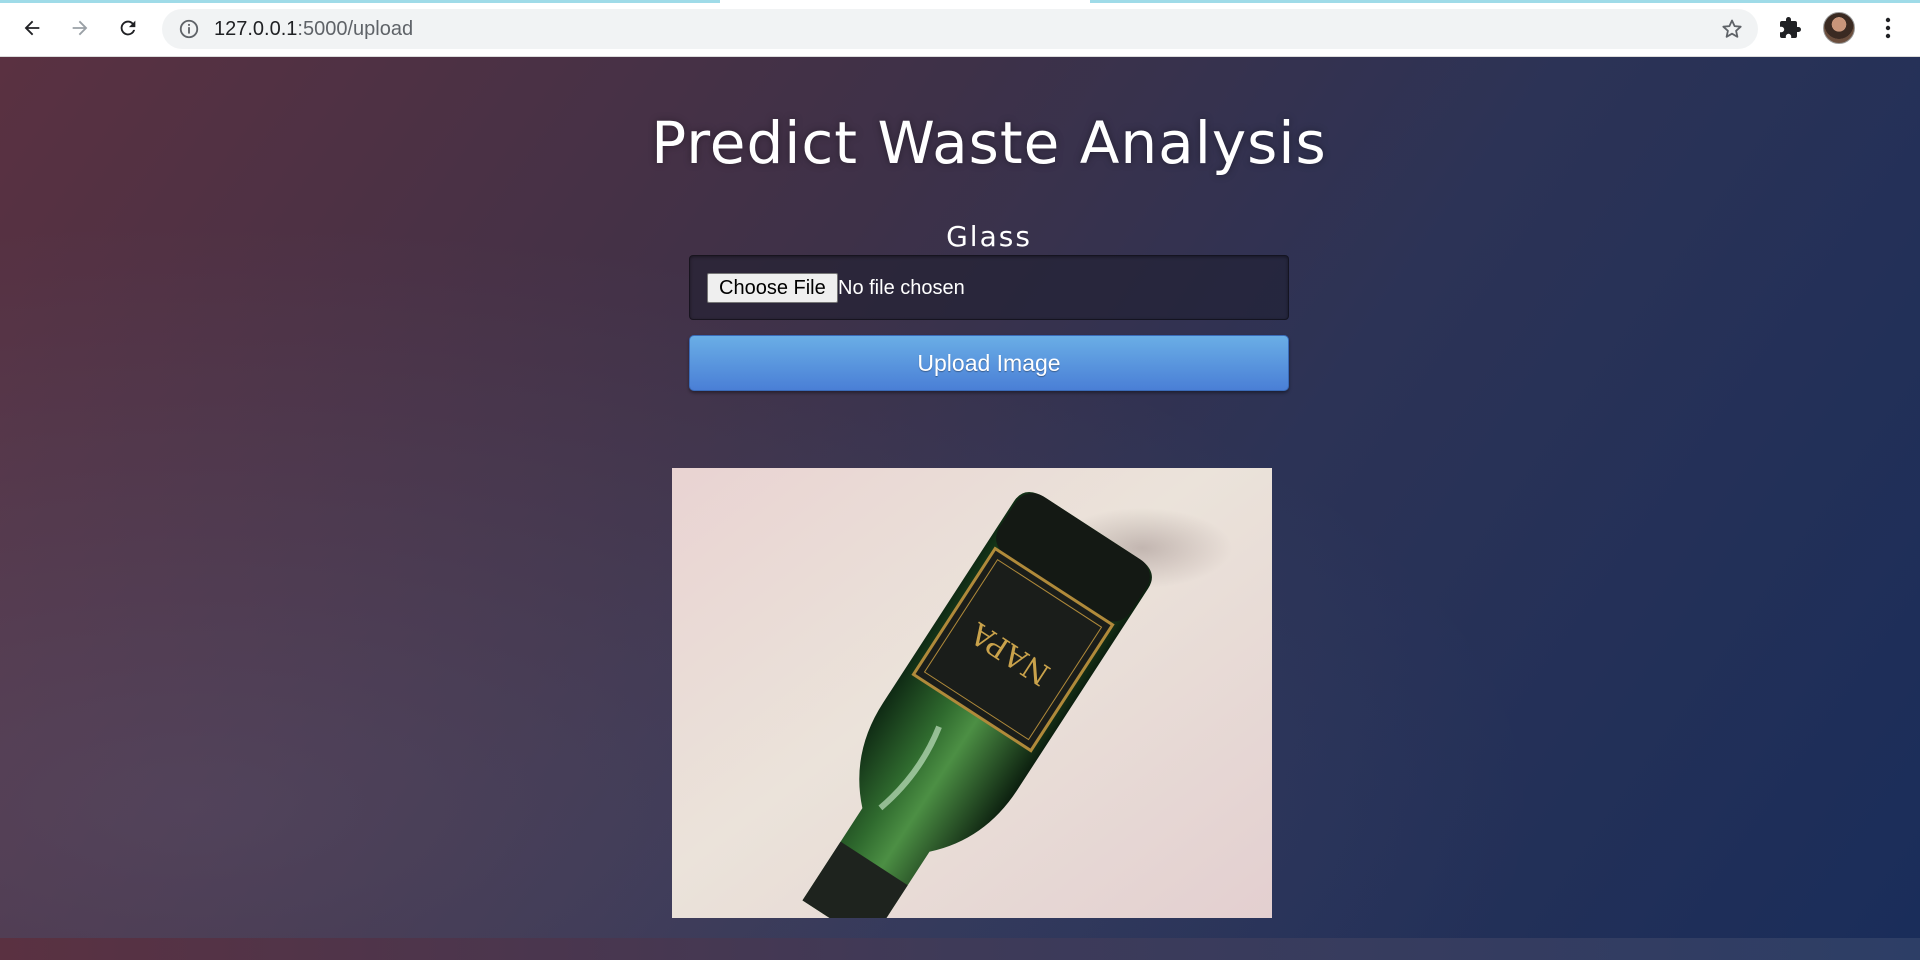 This screenshot has width=1920, height=960. Describe the element at coordinates (1732, 29) in the screenshot. I see `star-icon` at that location.